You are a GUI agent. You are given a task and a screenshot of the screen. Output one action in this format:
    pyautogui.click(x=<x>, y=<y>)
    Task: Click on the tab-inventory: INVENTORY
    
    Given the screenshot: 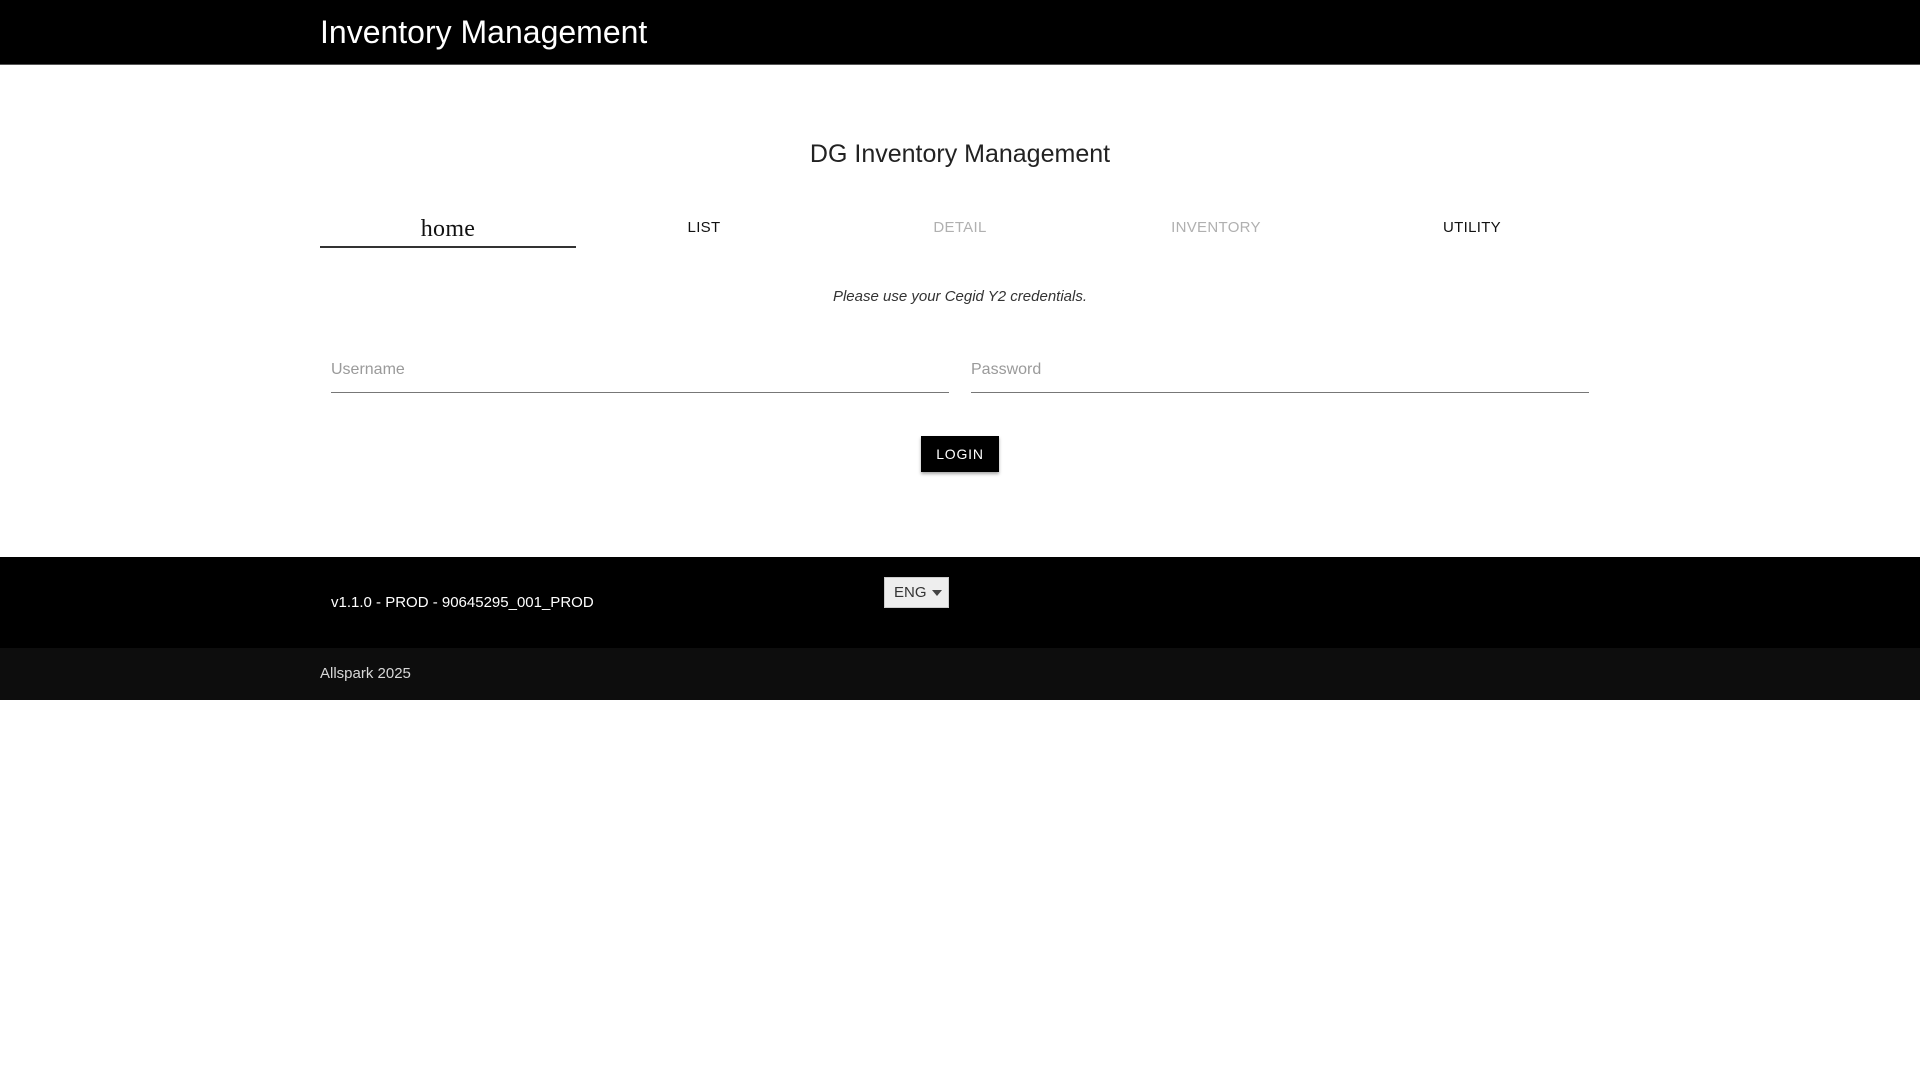 What is the action you would take?
    pyautogui.click(x=1216, y=227)
    